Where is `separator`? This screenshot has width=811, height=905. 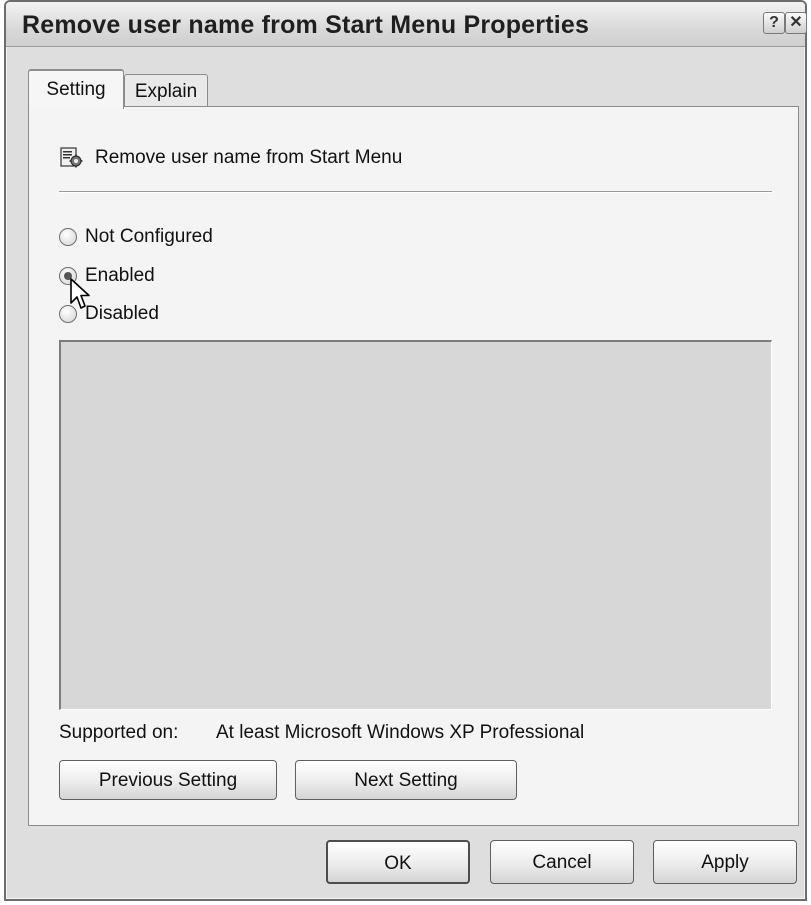 separator is located at coordinates (415, 192).